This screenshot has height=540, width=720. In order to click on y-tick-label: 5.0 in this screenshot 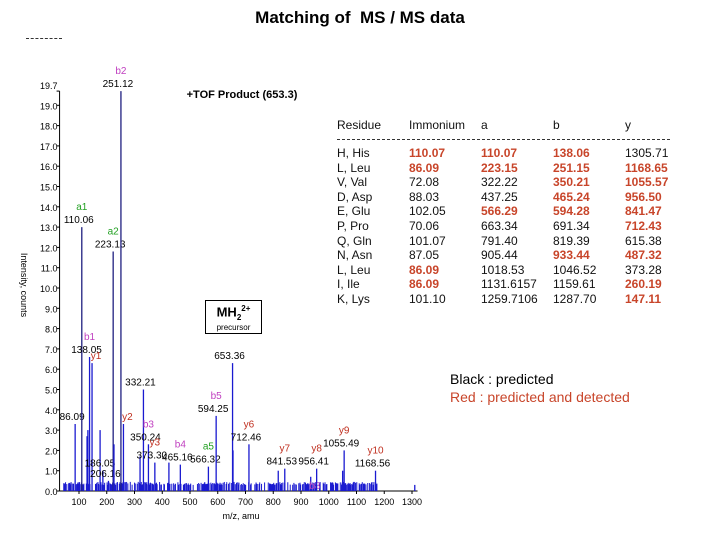, I will do `click(51, 391)`.